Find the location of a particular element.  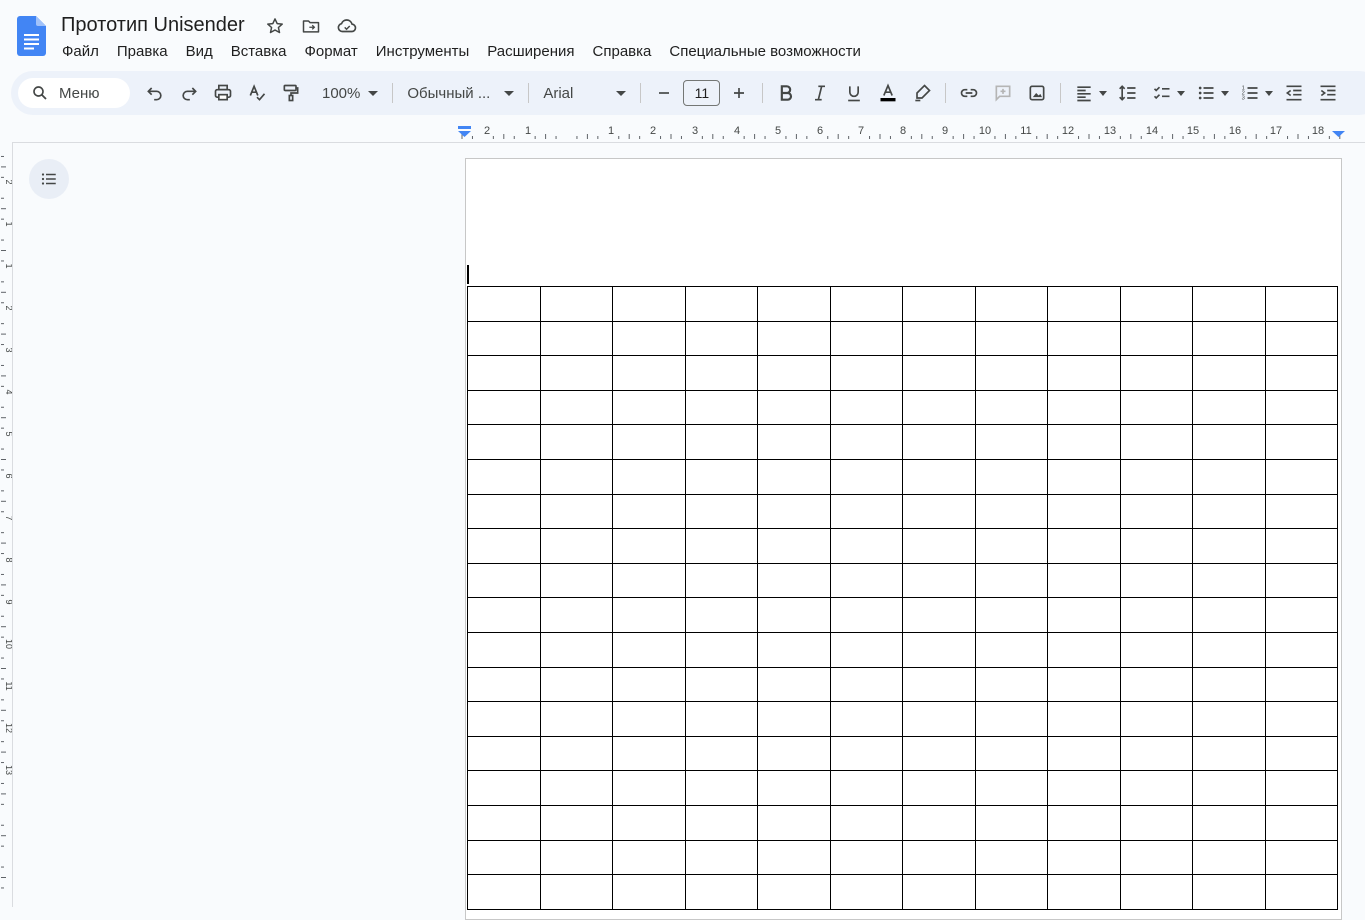

menu-edit: Правка is located at coordinates (142, 52).